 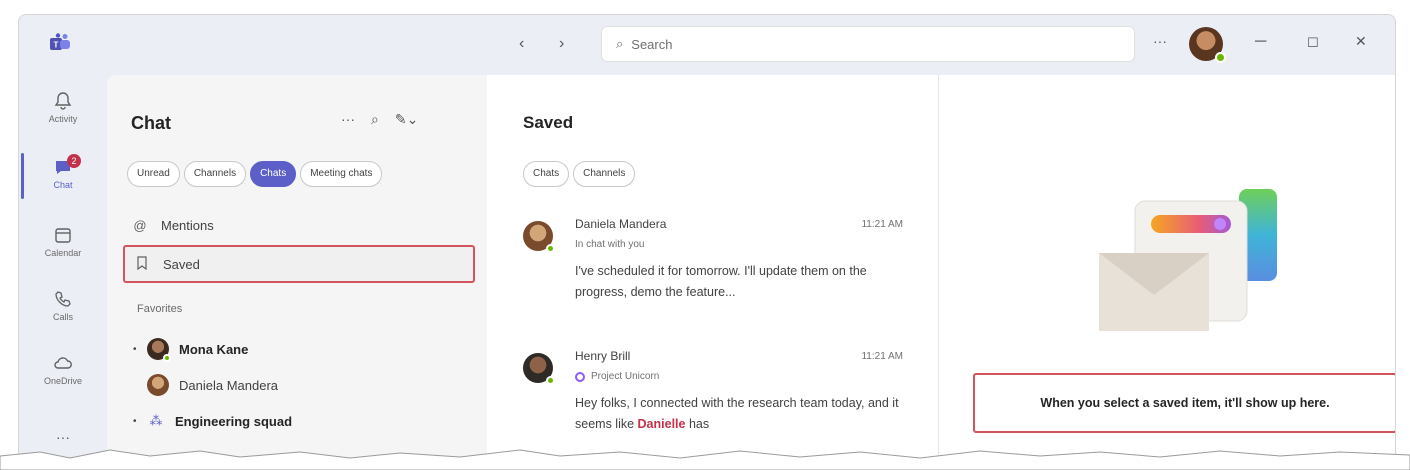 I want to click on message-sender: Henry Brill, so click(x=603, y=356).